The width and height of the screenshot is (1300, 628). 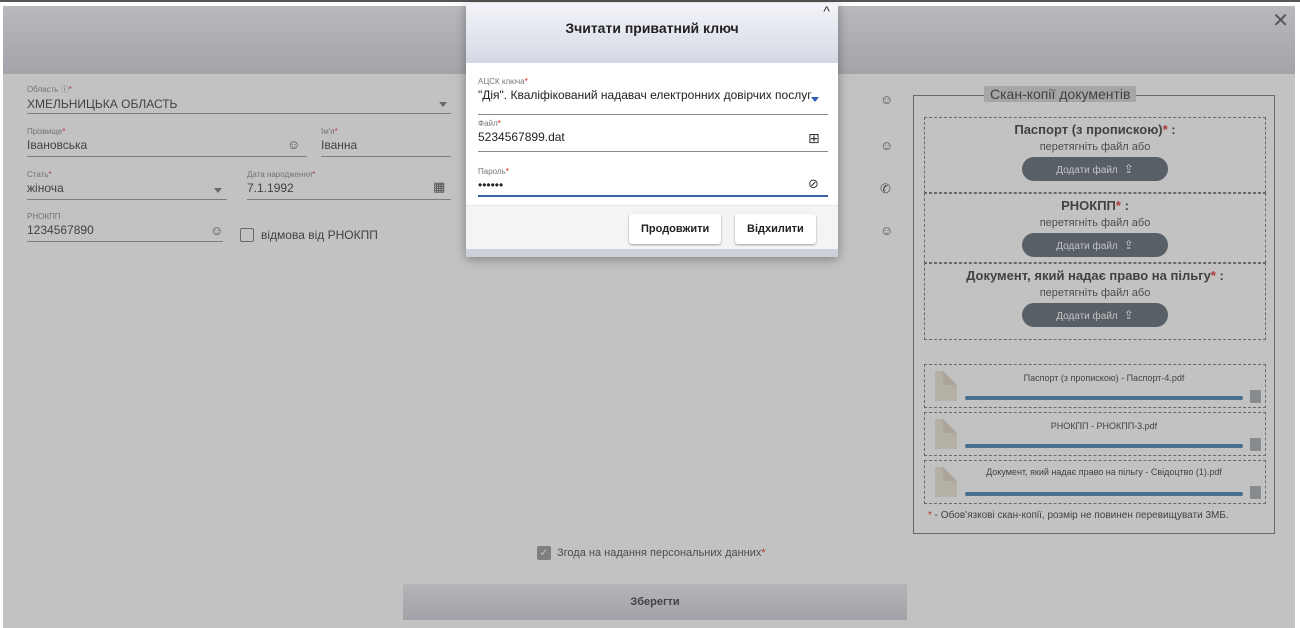 What do you see at coordinates (653, 114) in the screenshot?
I see `acsk-underline` at bounding box center [653, 114].